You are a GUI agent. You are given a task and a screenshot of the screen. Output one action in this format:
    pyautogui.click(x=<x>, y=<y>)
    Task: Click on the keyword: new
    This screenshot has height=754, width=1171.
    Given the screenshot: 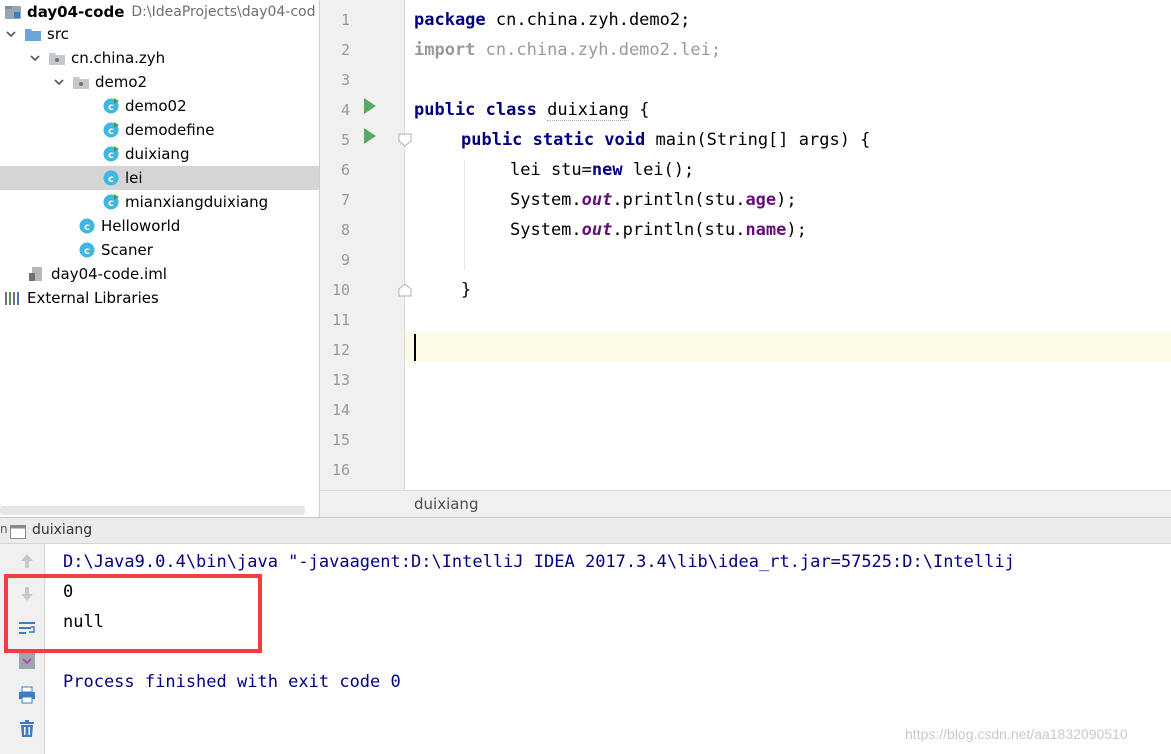 What is the action you would take?
    pyautogui.click(x=607, y=170)
    